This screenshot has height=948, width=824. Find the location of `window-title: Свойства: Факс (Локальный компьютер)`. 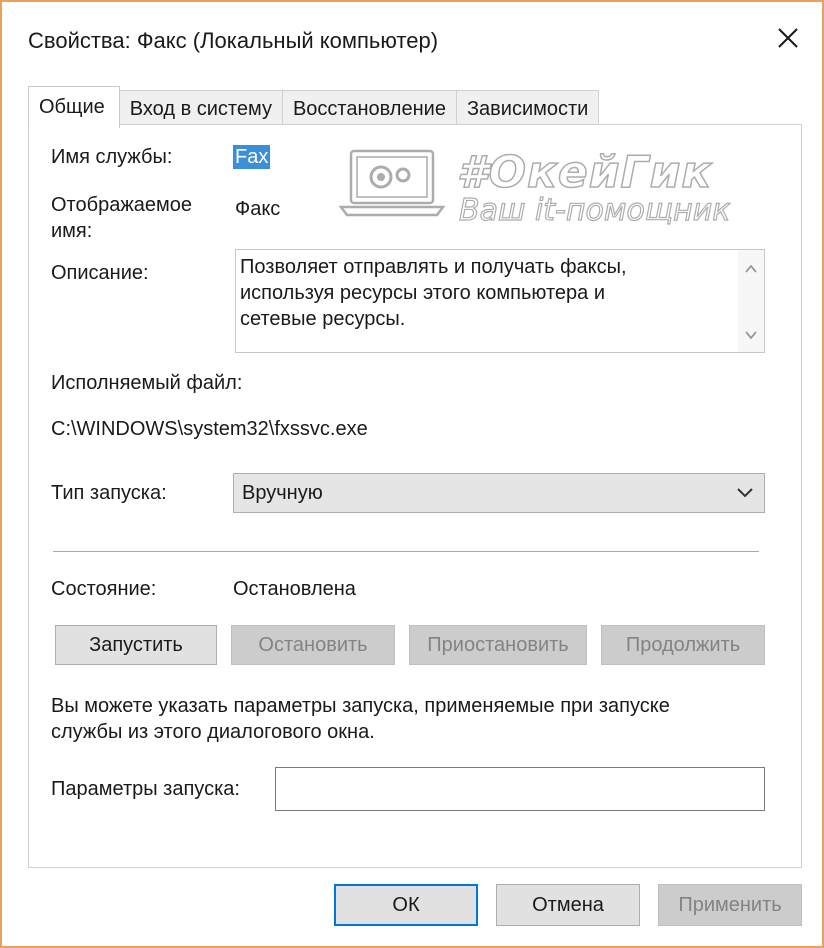

window-title: Свойства: Факс (Локальный компьютер) is located at coordinates (233, 40).